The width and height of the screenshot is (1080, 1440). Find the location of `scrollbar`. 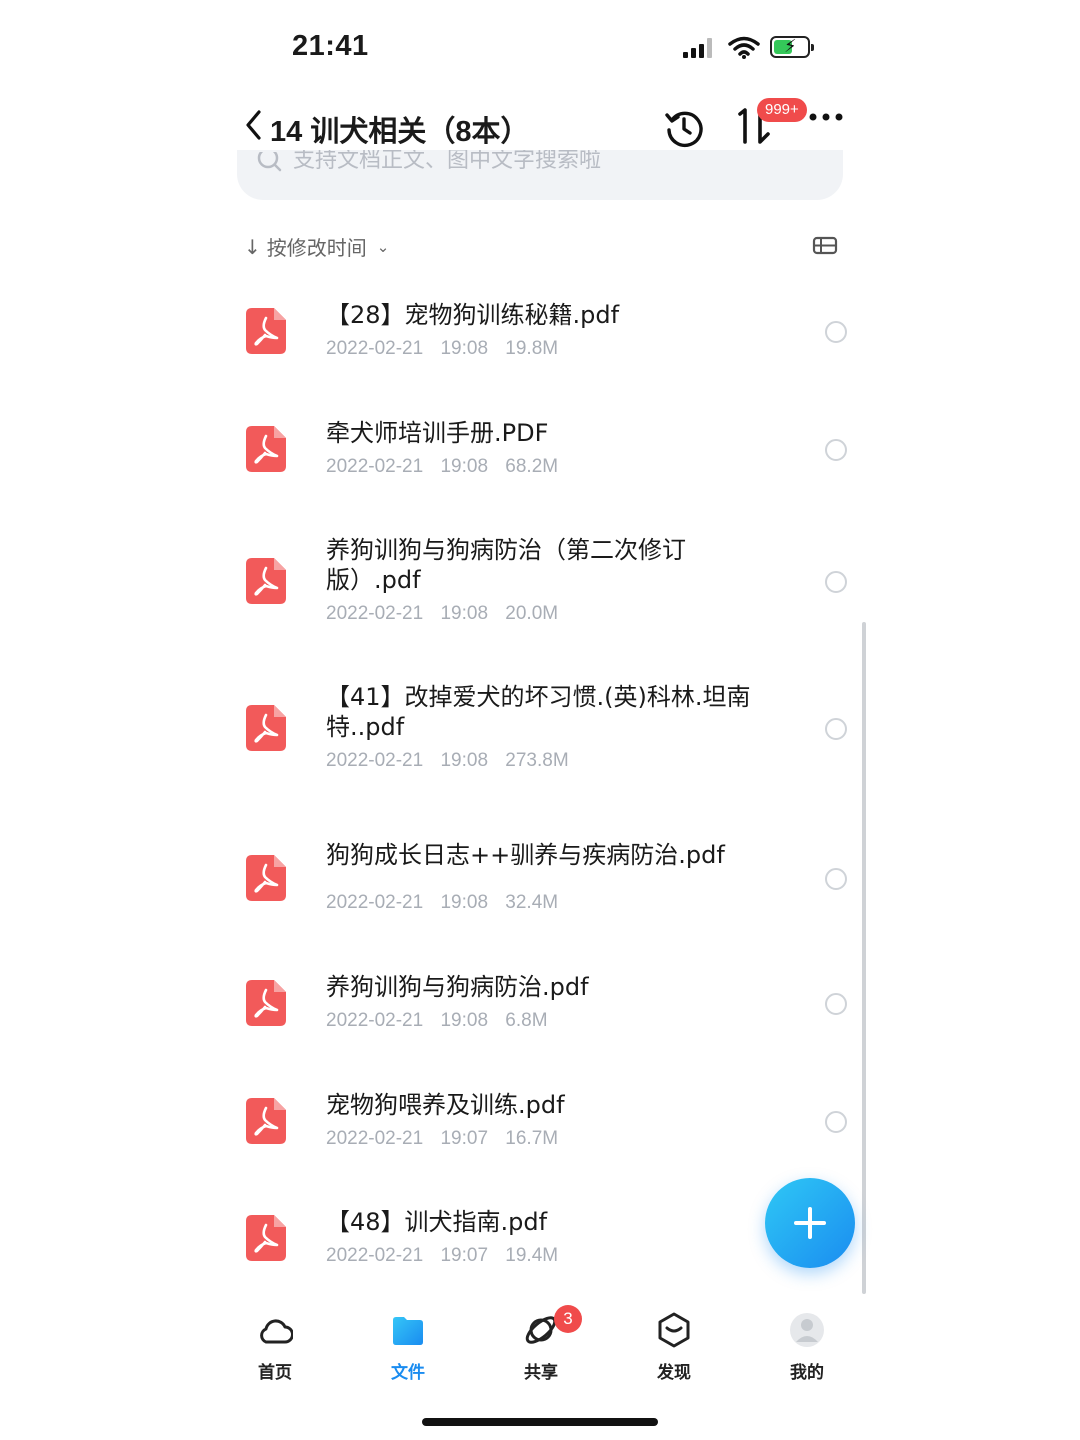

scrollbar is located at coordinates (864, 958).